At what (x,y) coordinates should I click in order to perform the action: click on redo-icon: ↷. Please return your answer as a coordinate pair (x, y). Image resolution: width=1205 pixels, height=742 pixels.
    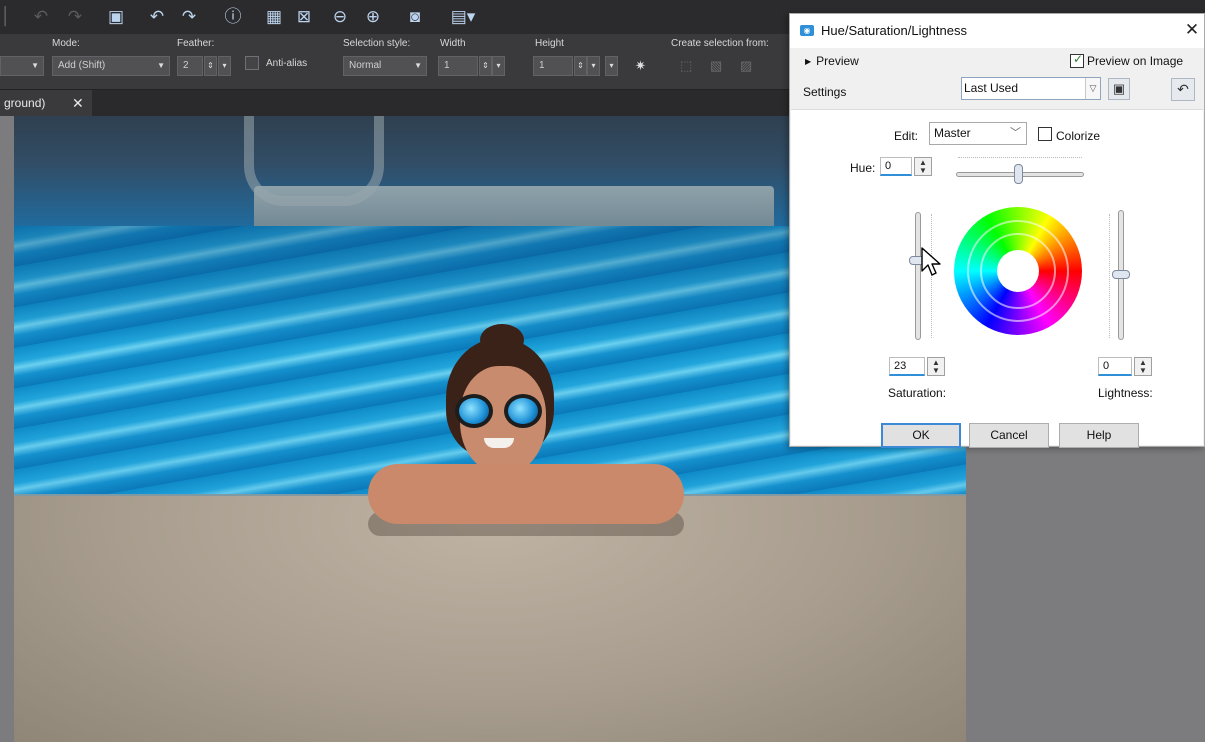
    Looking at the image, I should click on (189, 17).